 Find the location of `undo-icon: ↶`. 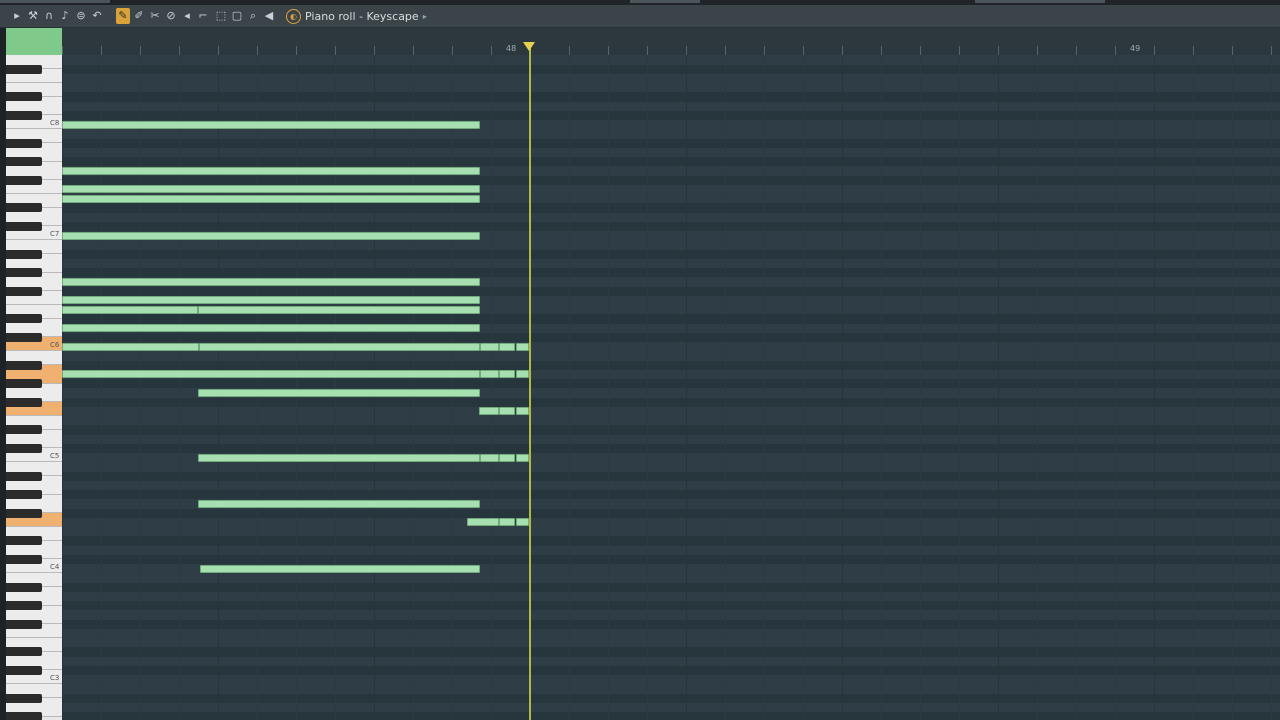

undo-icon: ↶ is located at coordinates (97, 16).